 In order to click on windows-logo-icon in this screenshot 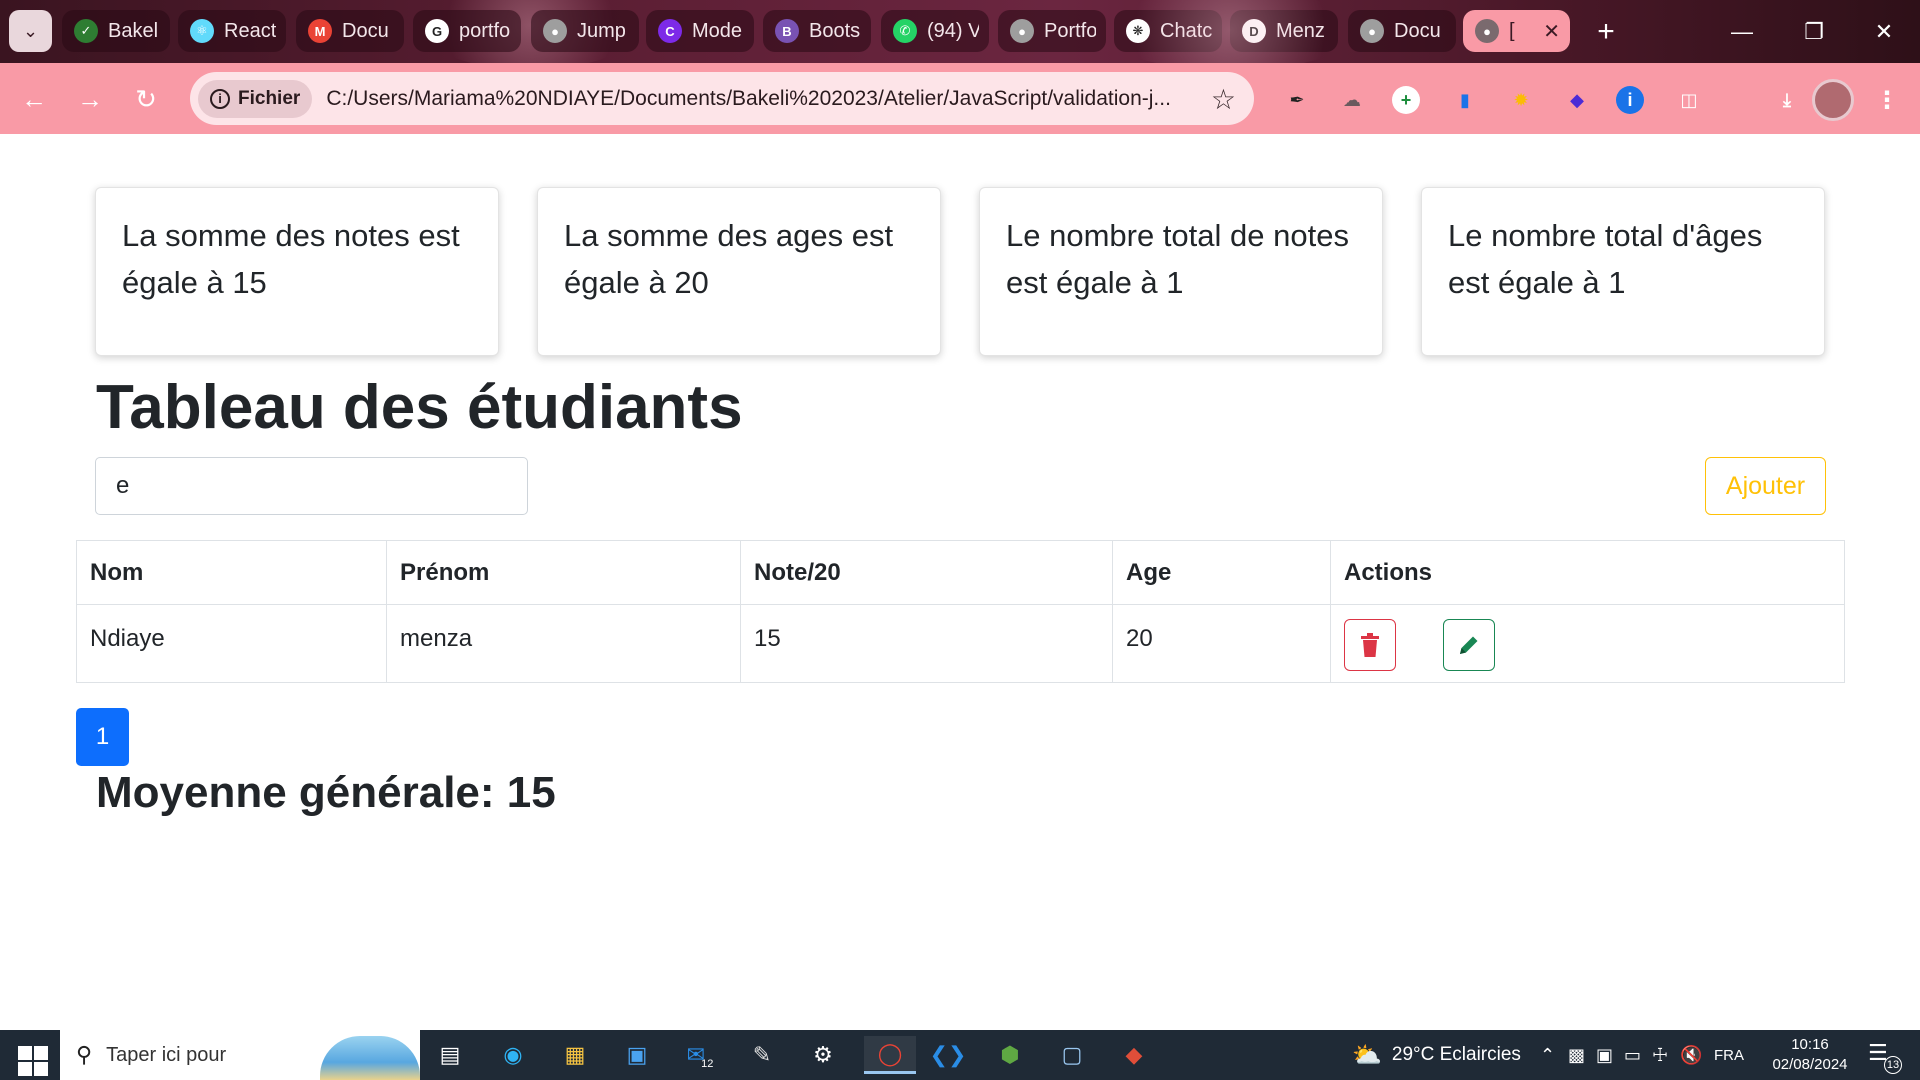, I will do `click(33, 1061)`.